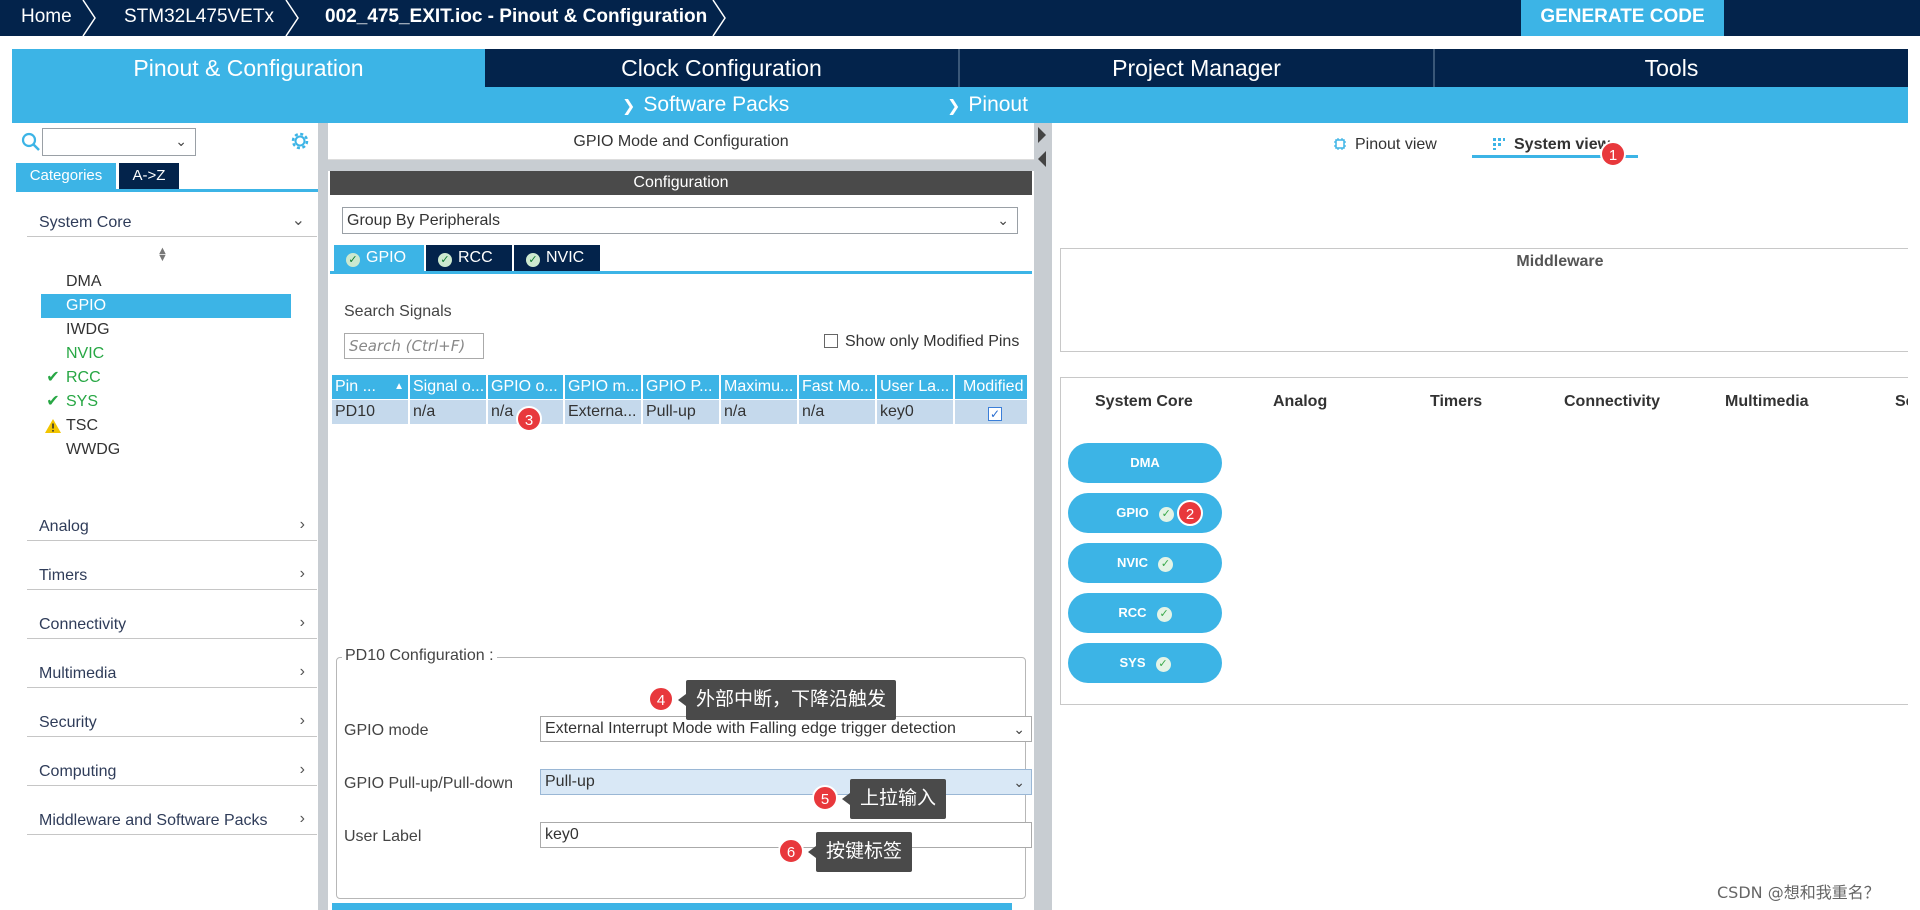 This screenshot has width=1920, height=910. What do you see at coordinates (428, 783) in the screenshot?
I see `gpio-pull-label: GPIO Pull-up/Pull-down` at bounding box center [428, 783].